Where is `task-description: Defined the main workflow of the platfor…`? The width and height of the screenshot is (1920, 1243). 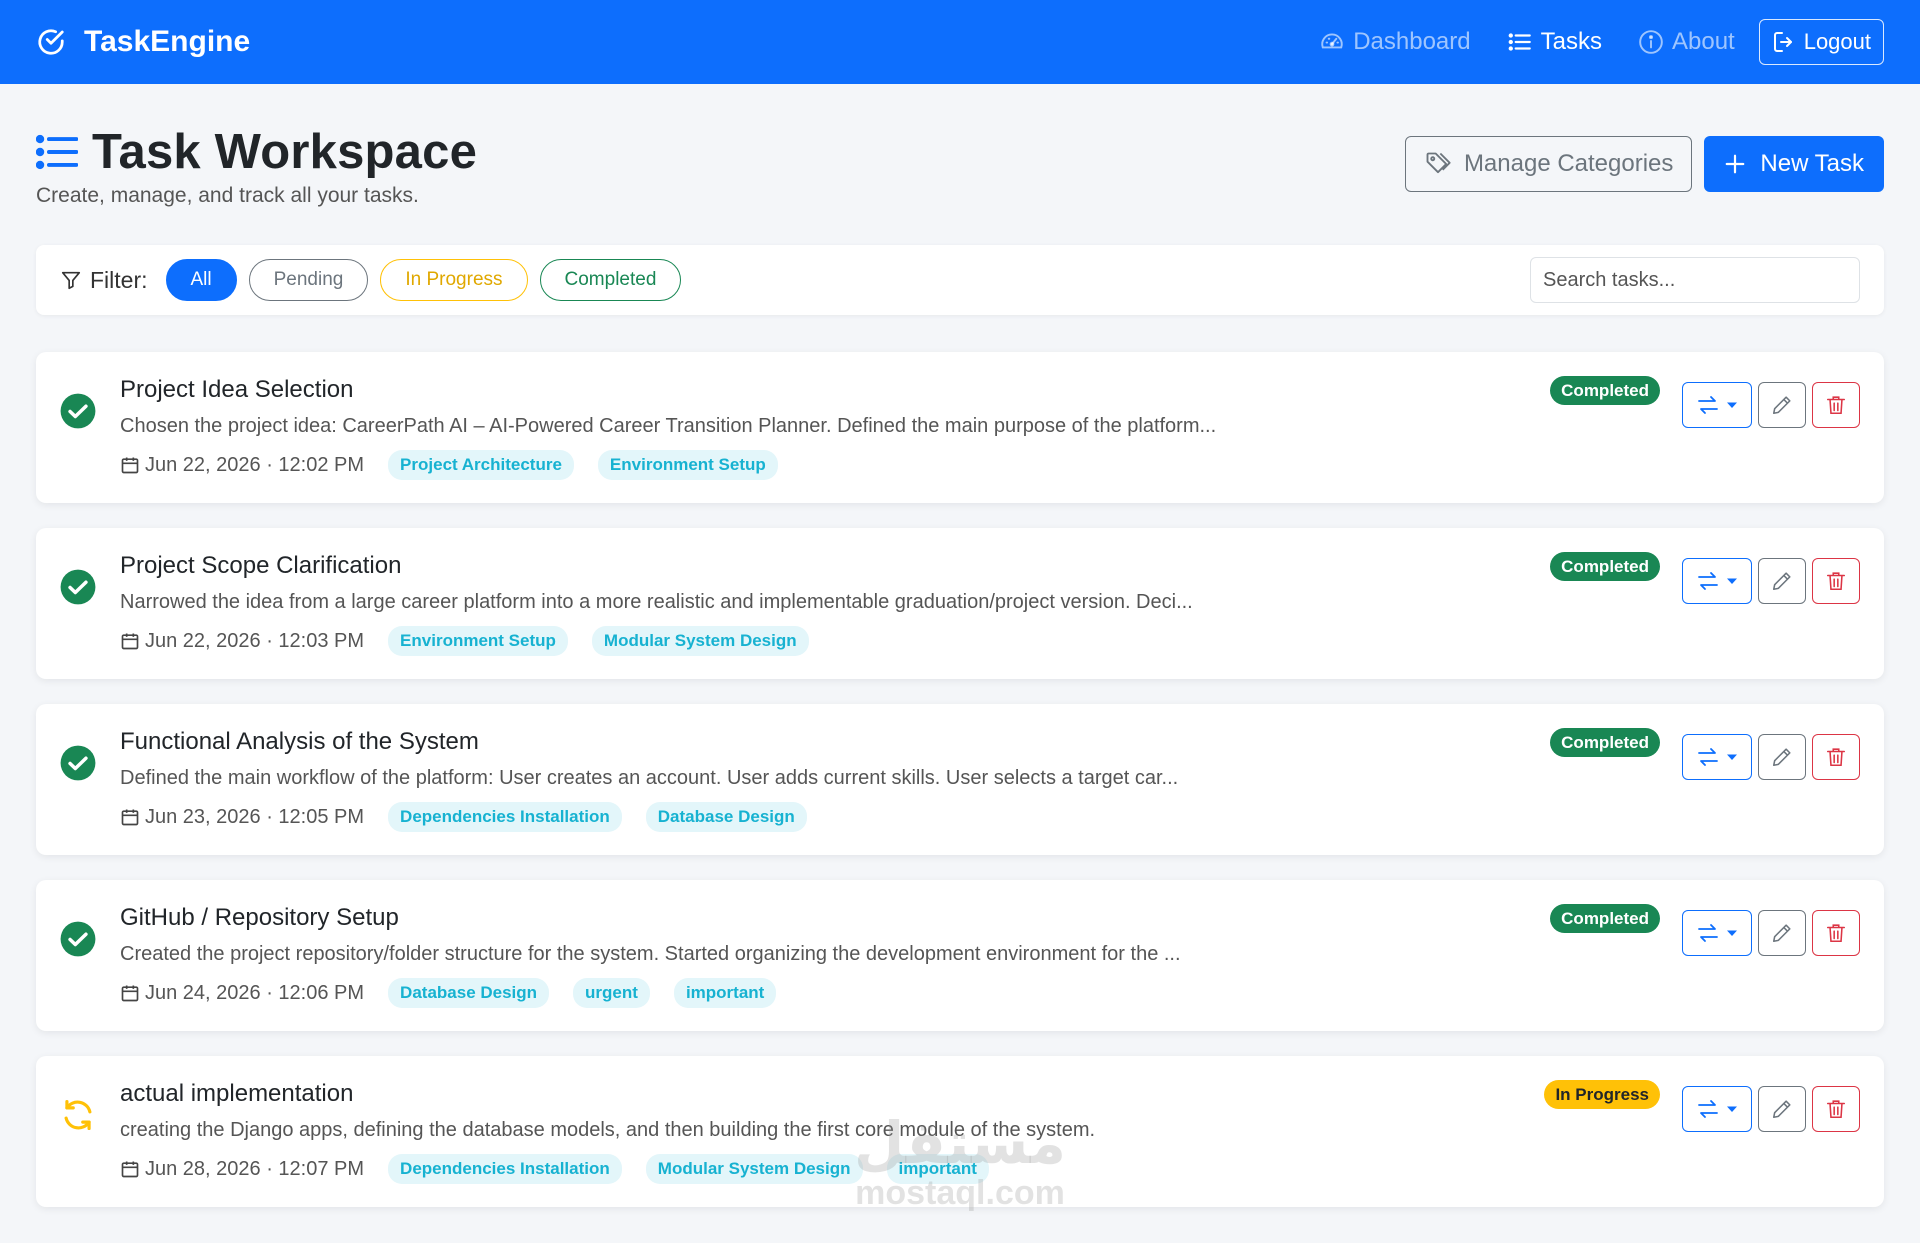 task-description: Defined the main workflow of the platfor… is located at coordinates (649, 778).